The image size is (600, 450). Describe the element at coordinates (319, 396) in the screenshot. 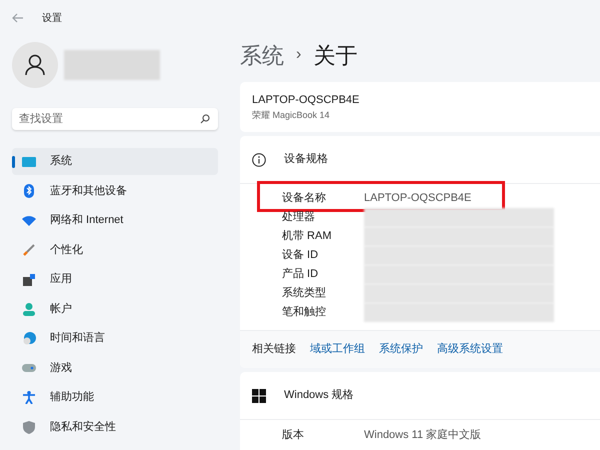

I see `section-title: Windows 规格` at that location.